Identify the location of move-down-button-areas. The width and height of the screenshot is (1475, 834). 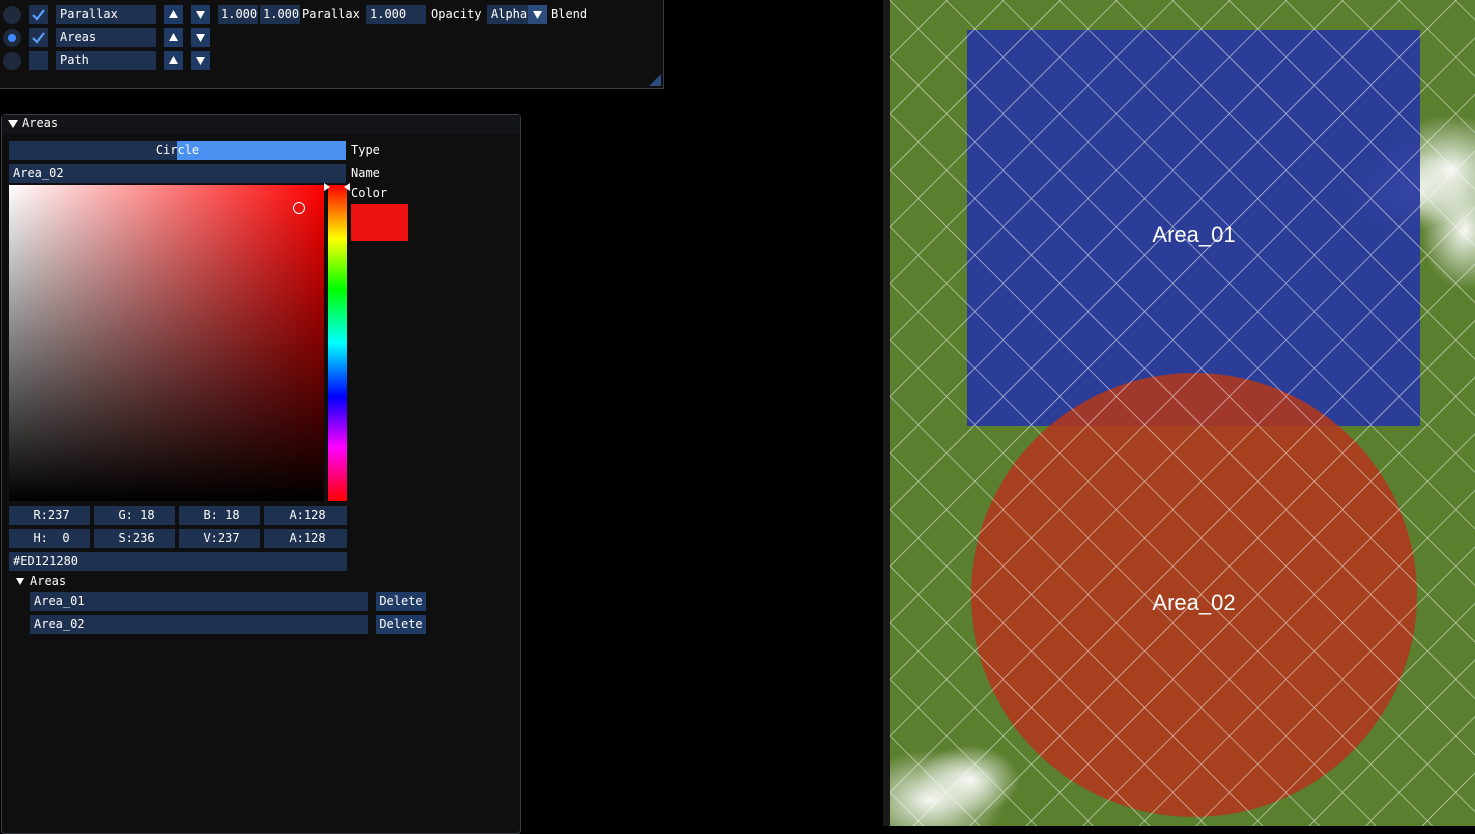
(200, 37).